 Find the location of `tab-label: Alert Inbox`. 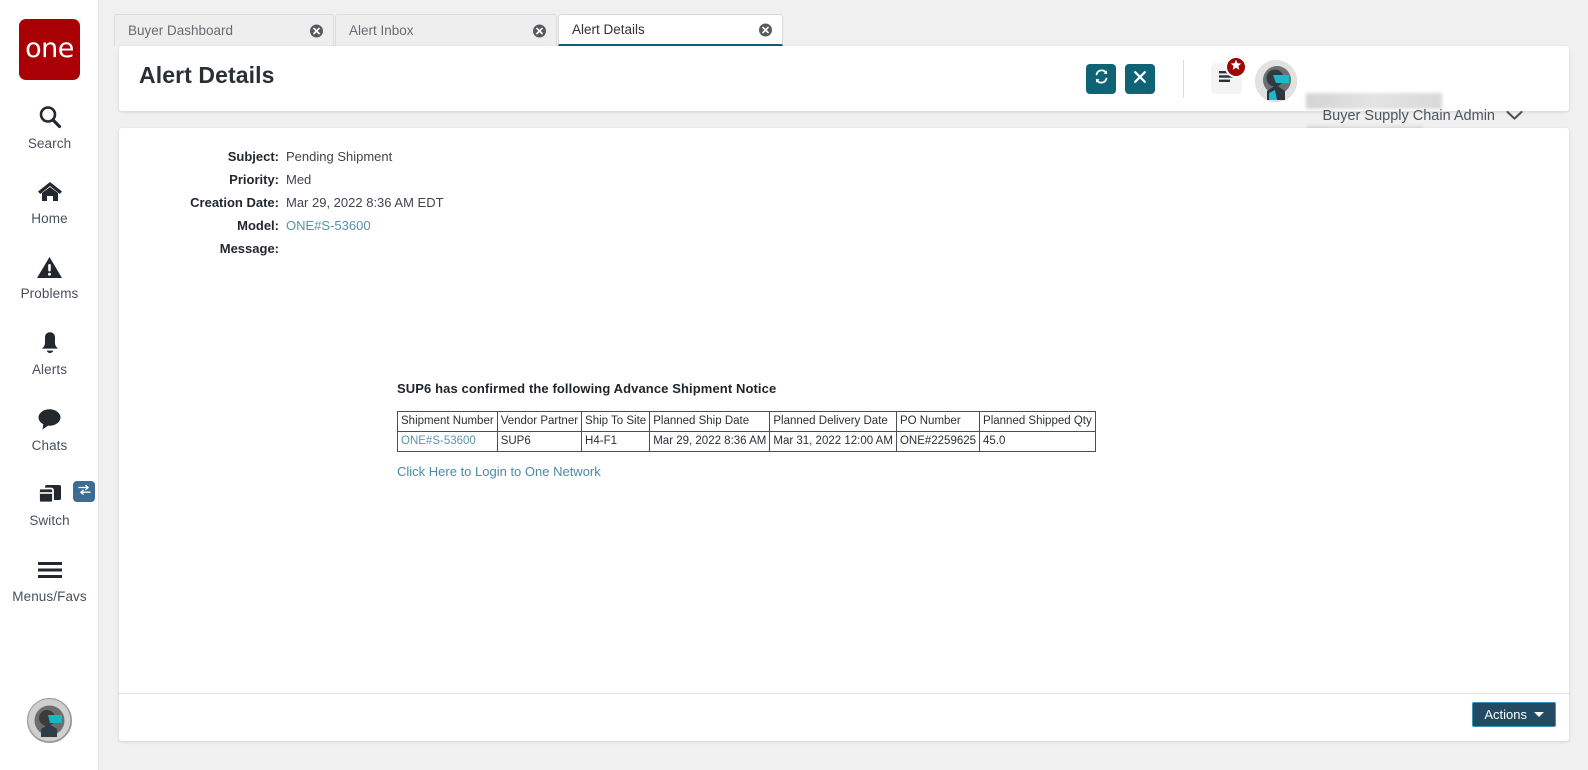

tab-label: Alert Inbox is located at coordinates (381, 30).